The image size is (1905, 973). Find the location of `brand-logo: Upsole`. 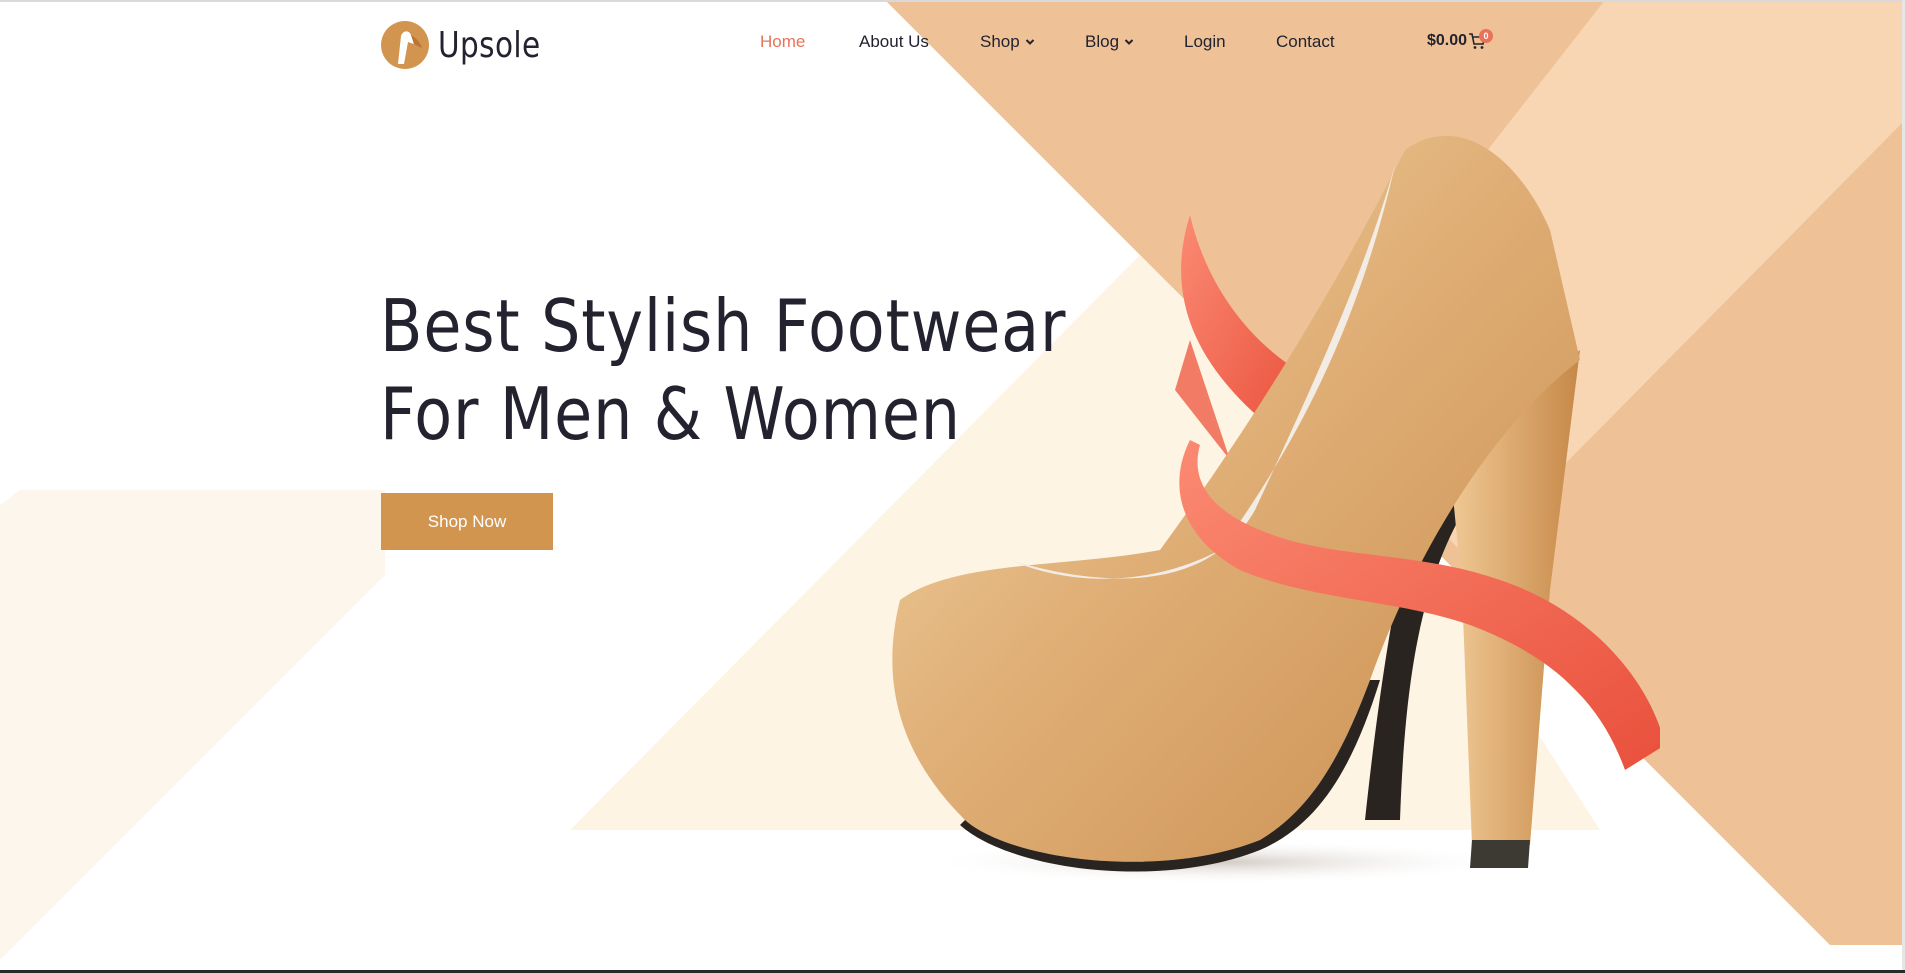

brand-logo: Upsole is located at coordinates (471, 45).